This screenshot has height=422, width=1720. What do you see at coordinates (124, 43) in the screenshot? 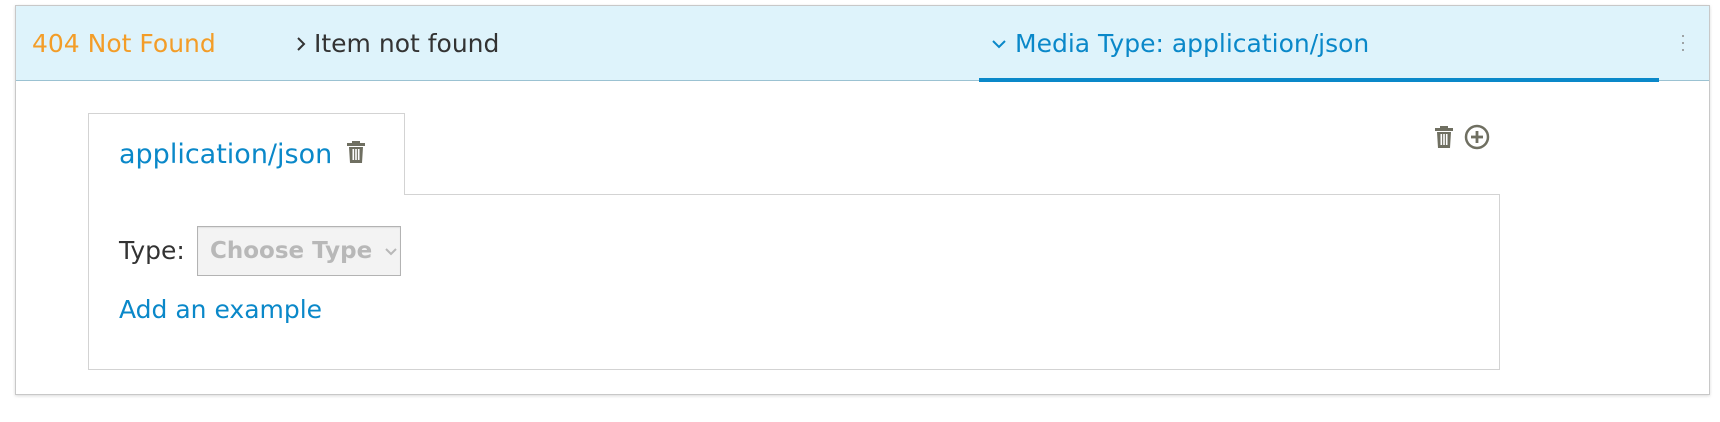
I see `response-status-code: 404 Not Found` at bounding box center [124, 43].